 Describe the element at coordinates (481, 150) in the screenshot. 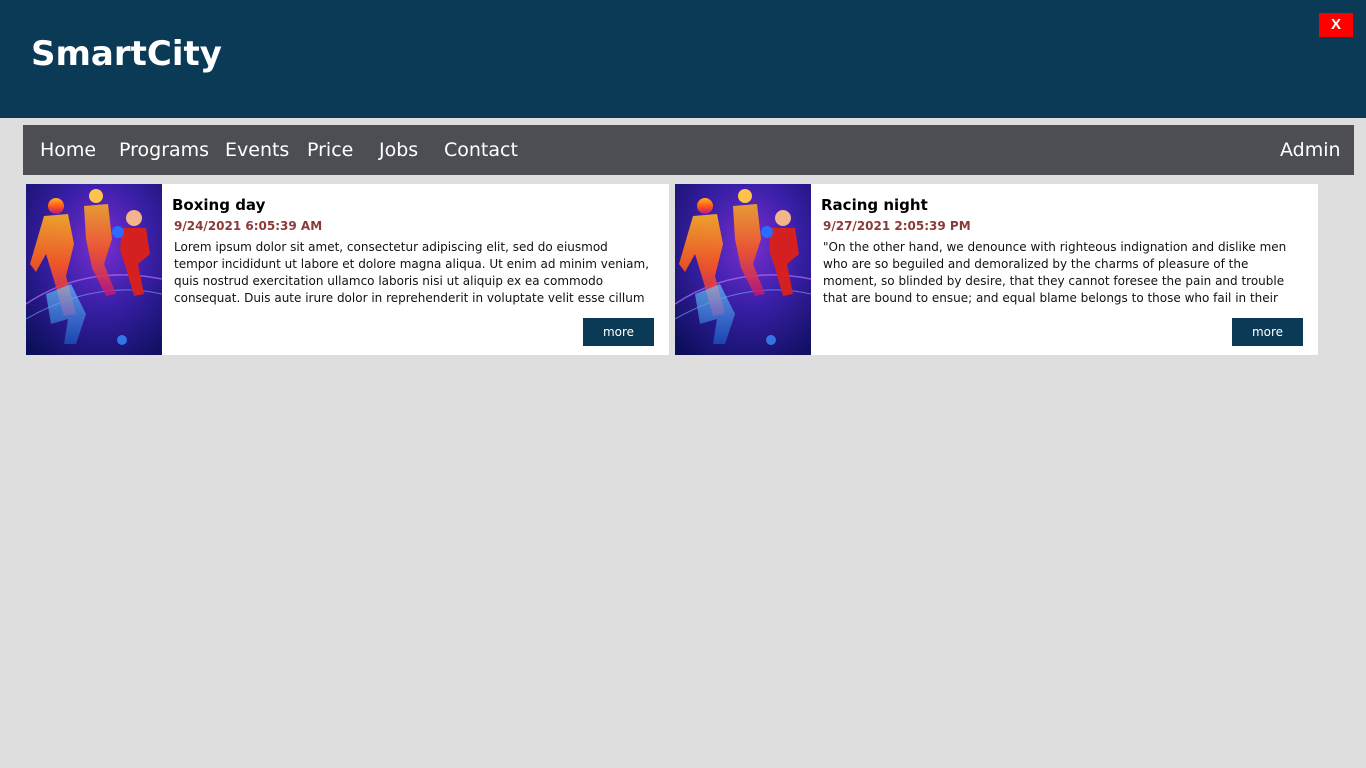

I see `nav-item-contact: Contact` at that location.